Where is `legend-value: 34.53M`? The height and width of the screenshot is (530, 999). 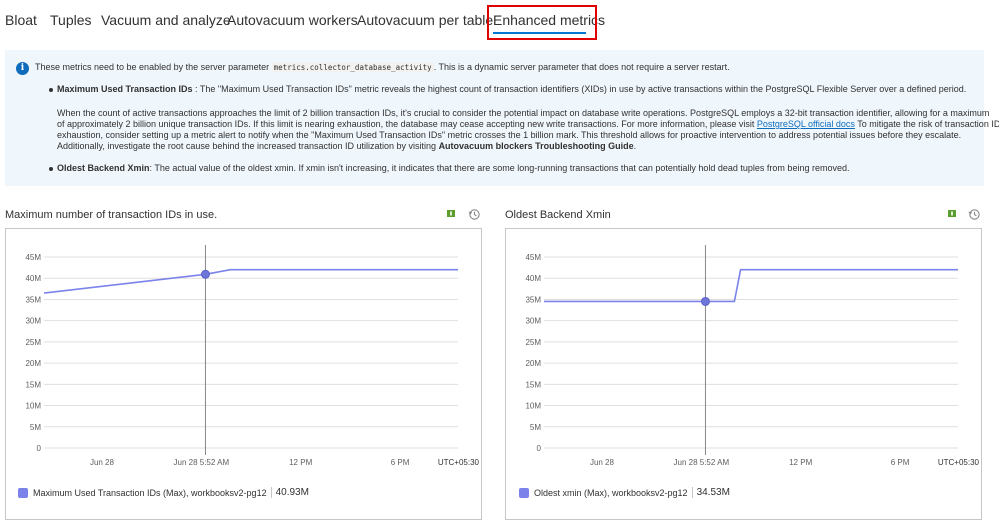
legend-value: 34.53M is located at coordinates (713, 492).